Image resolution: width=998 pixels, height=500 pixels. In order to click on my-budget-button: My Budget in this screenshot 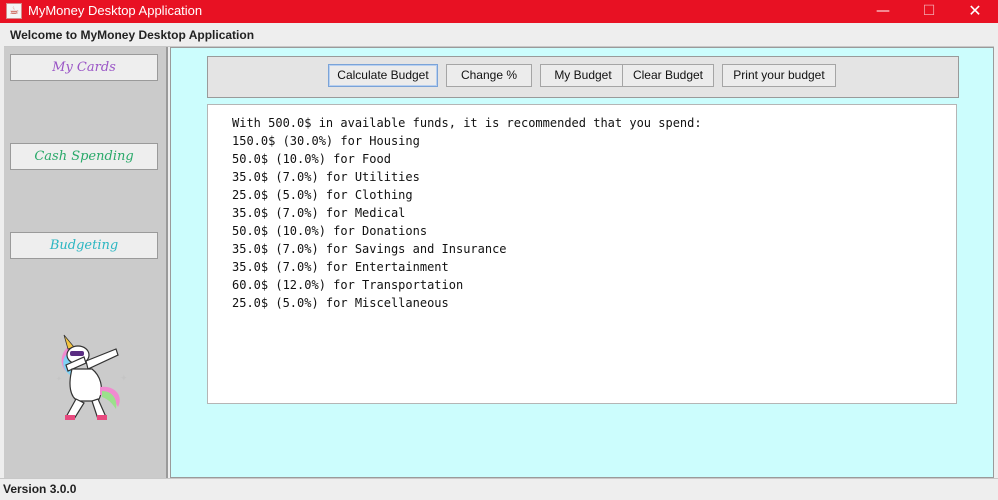, I will do `click(583, 75)`.